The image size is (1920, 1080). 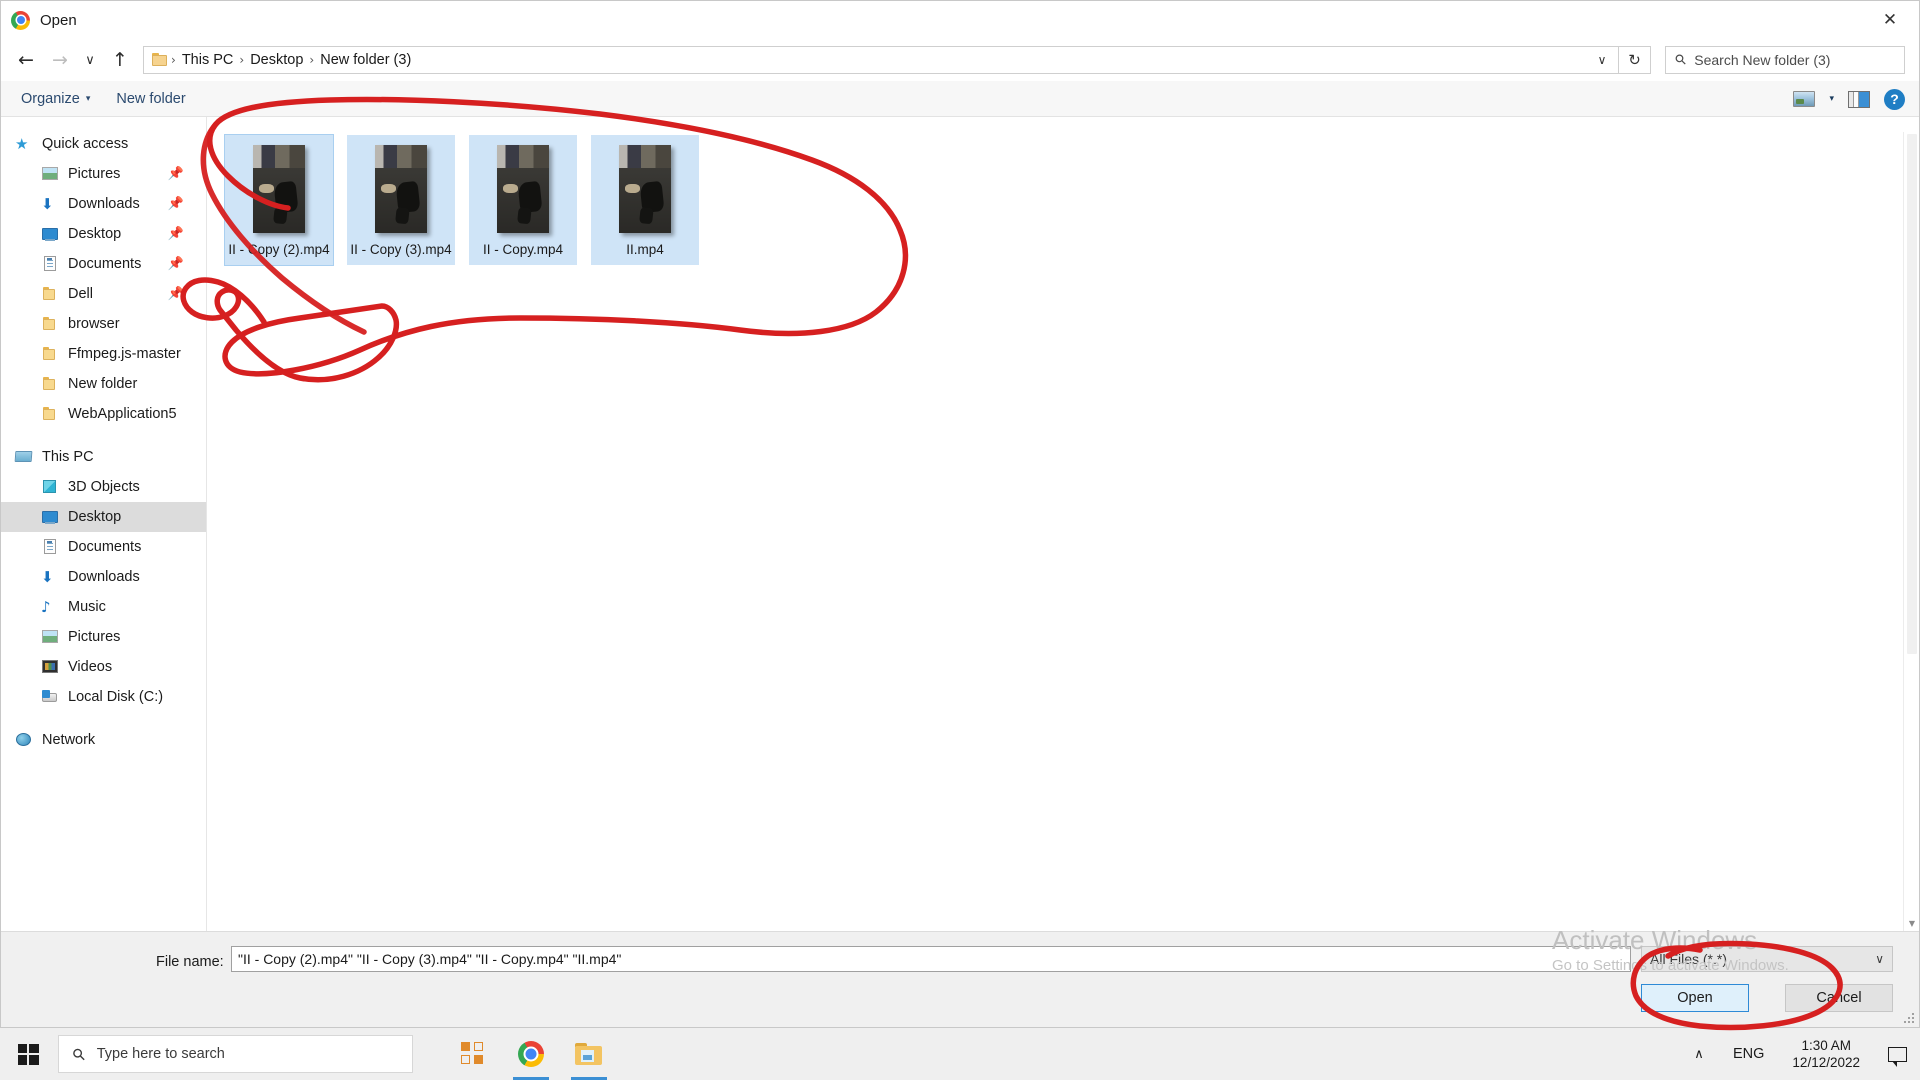 I want to click on sidebar-item-music: ♪ Music, so click(x=103, y=607).